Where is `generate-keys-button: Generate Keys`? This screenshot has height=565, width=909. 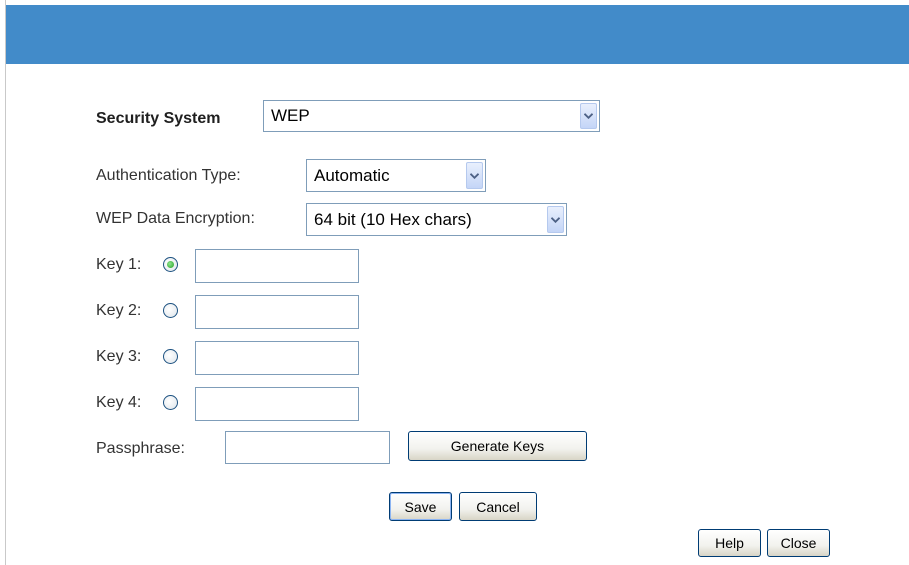
generate-keys-button: Generate Keys is located at coordinates (497, 446).